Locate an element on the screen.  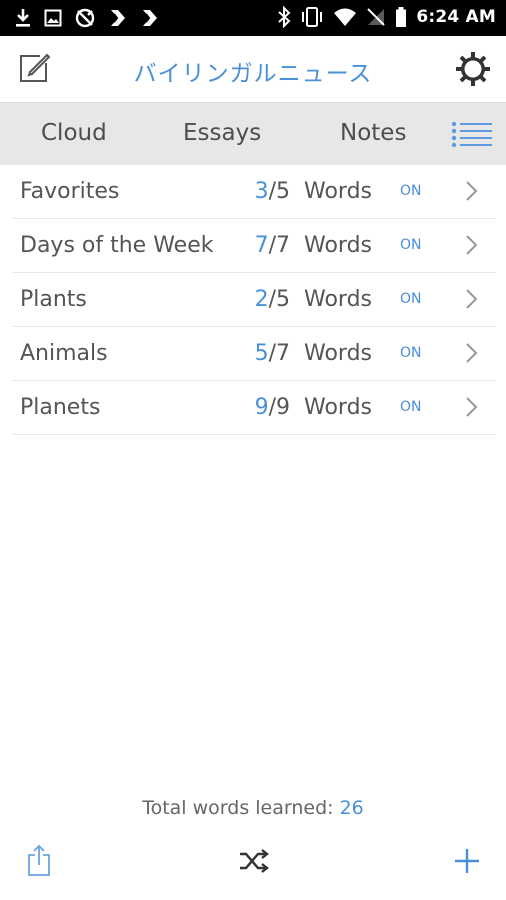
wifi-icon is located at coordinates (345, 17).